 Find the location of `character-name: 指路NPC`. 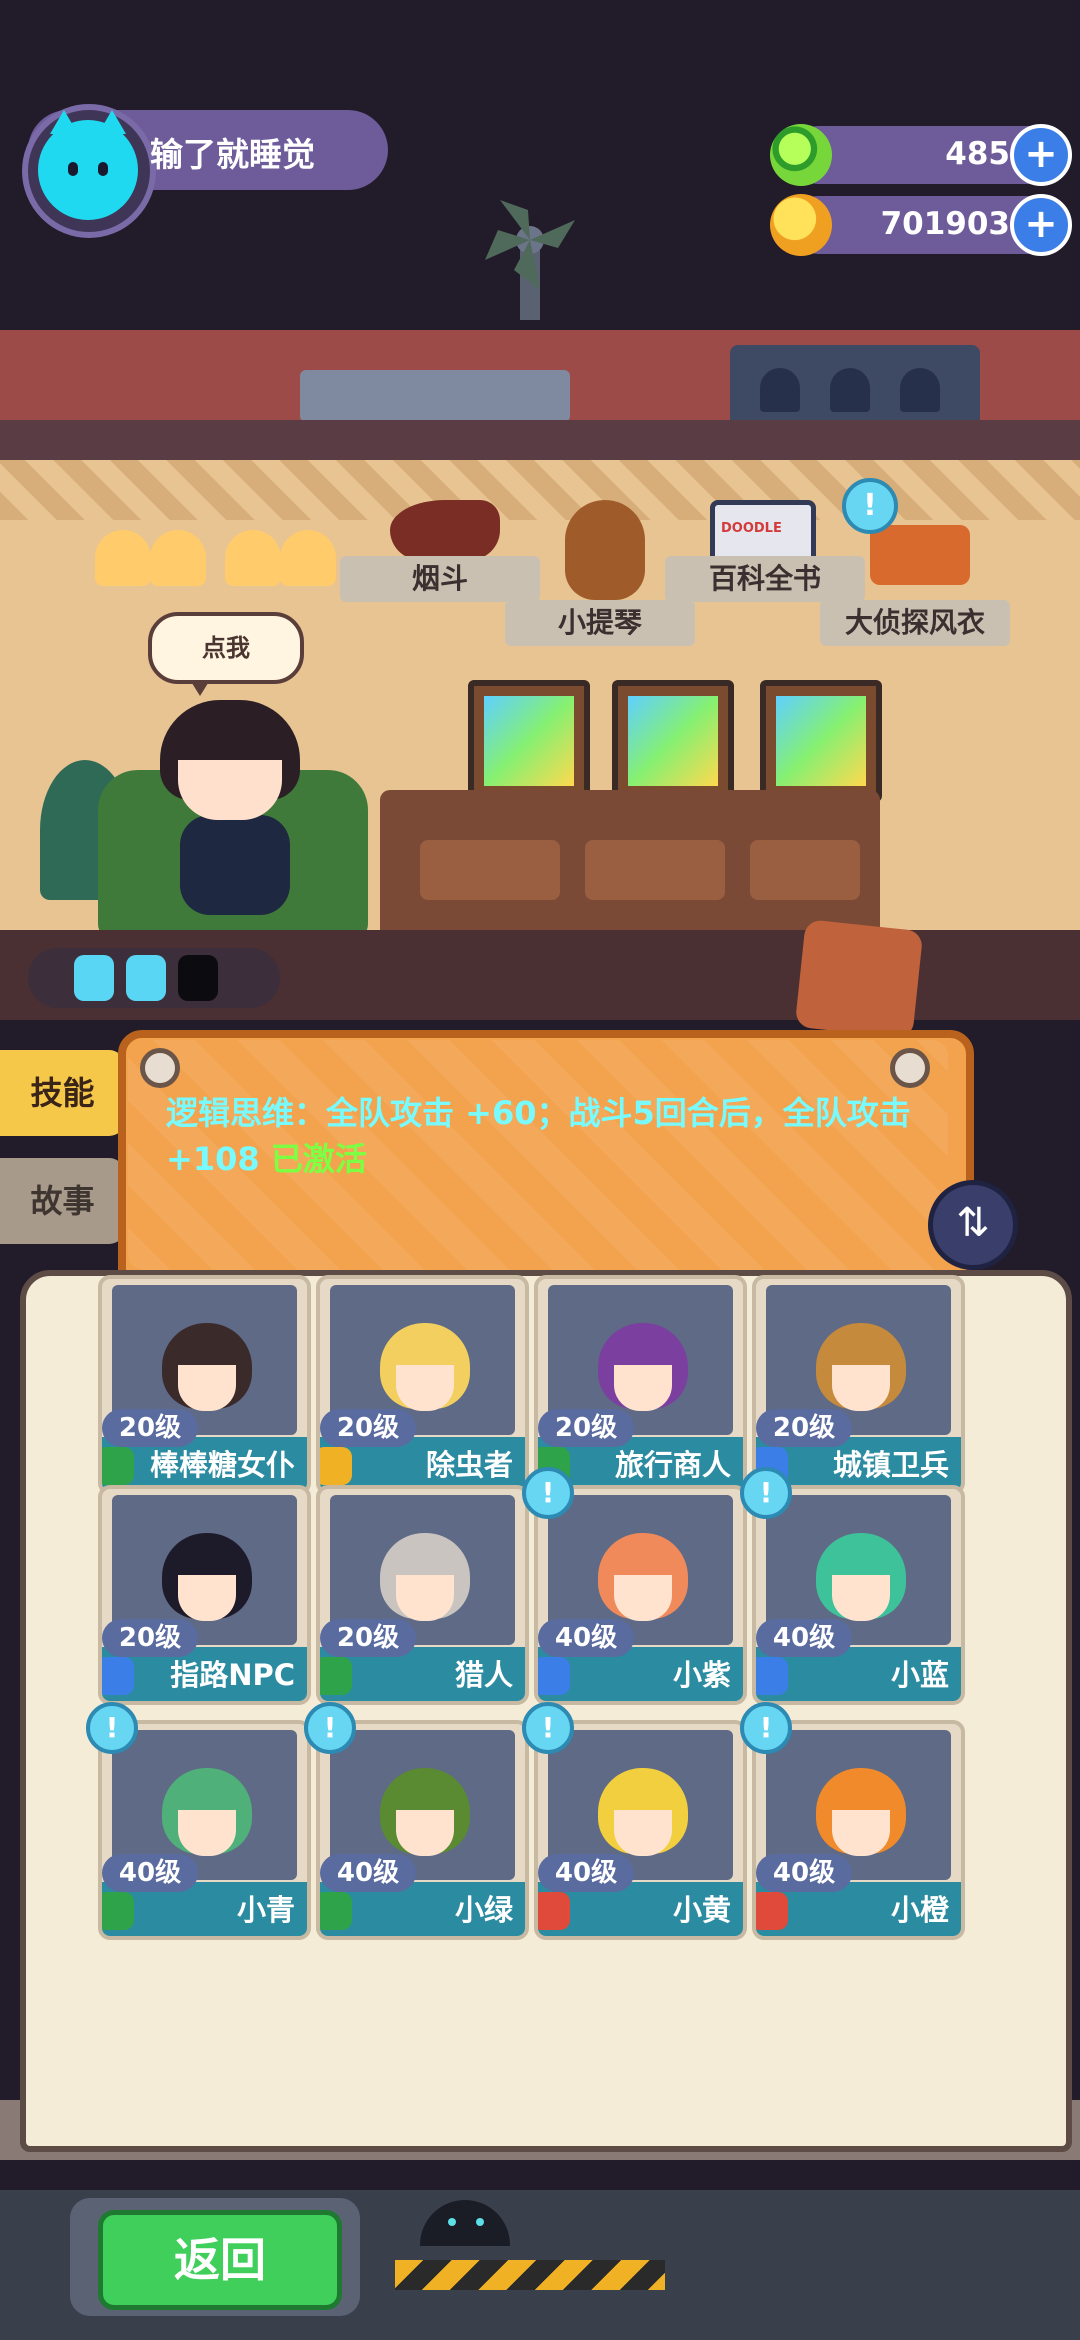

character-name: 指路NPC is located at coordinates (232, 1675).